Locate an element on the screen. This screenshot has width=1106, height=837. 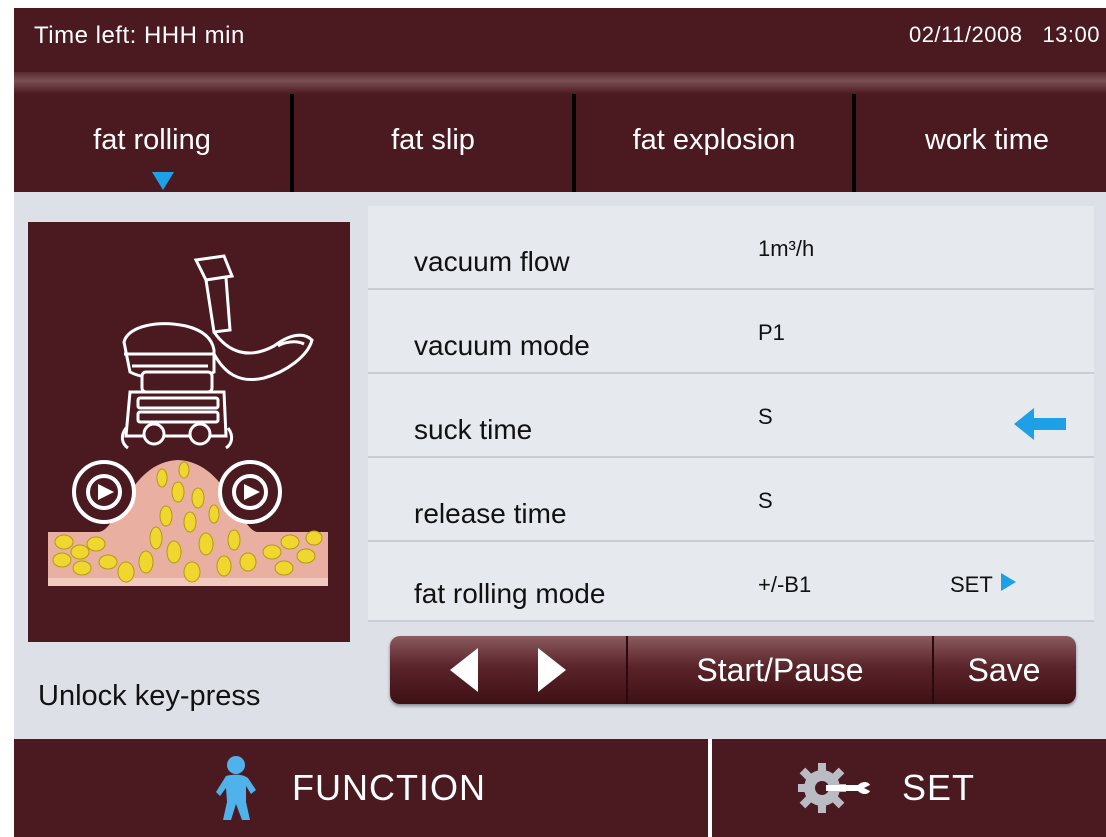
roller-right-icon is located at coordinates (250, 492).